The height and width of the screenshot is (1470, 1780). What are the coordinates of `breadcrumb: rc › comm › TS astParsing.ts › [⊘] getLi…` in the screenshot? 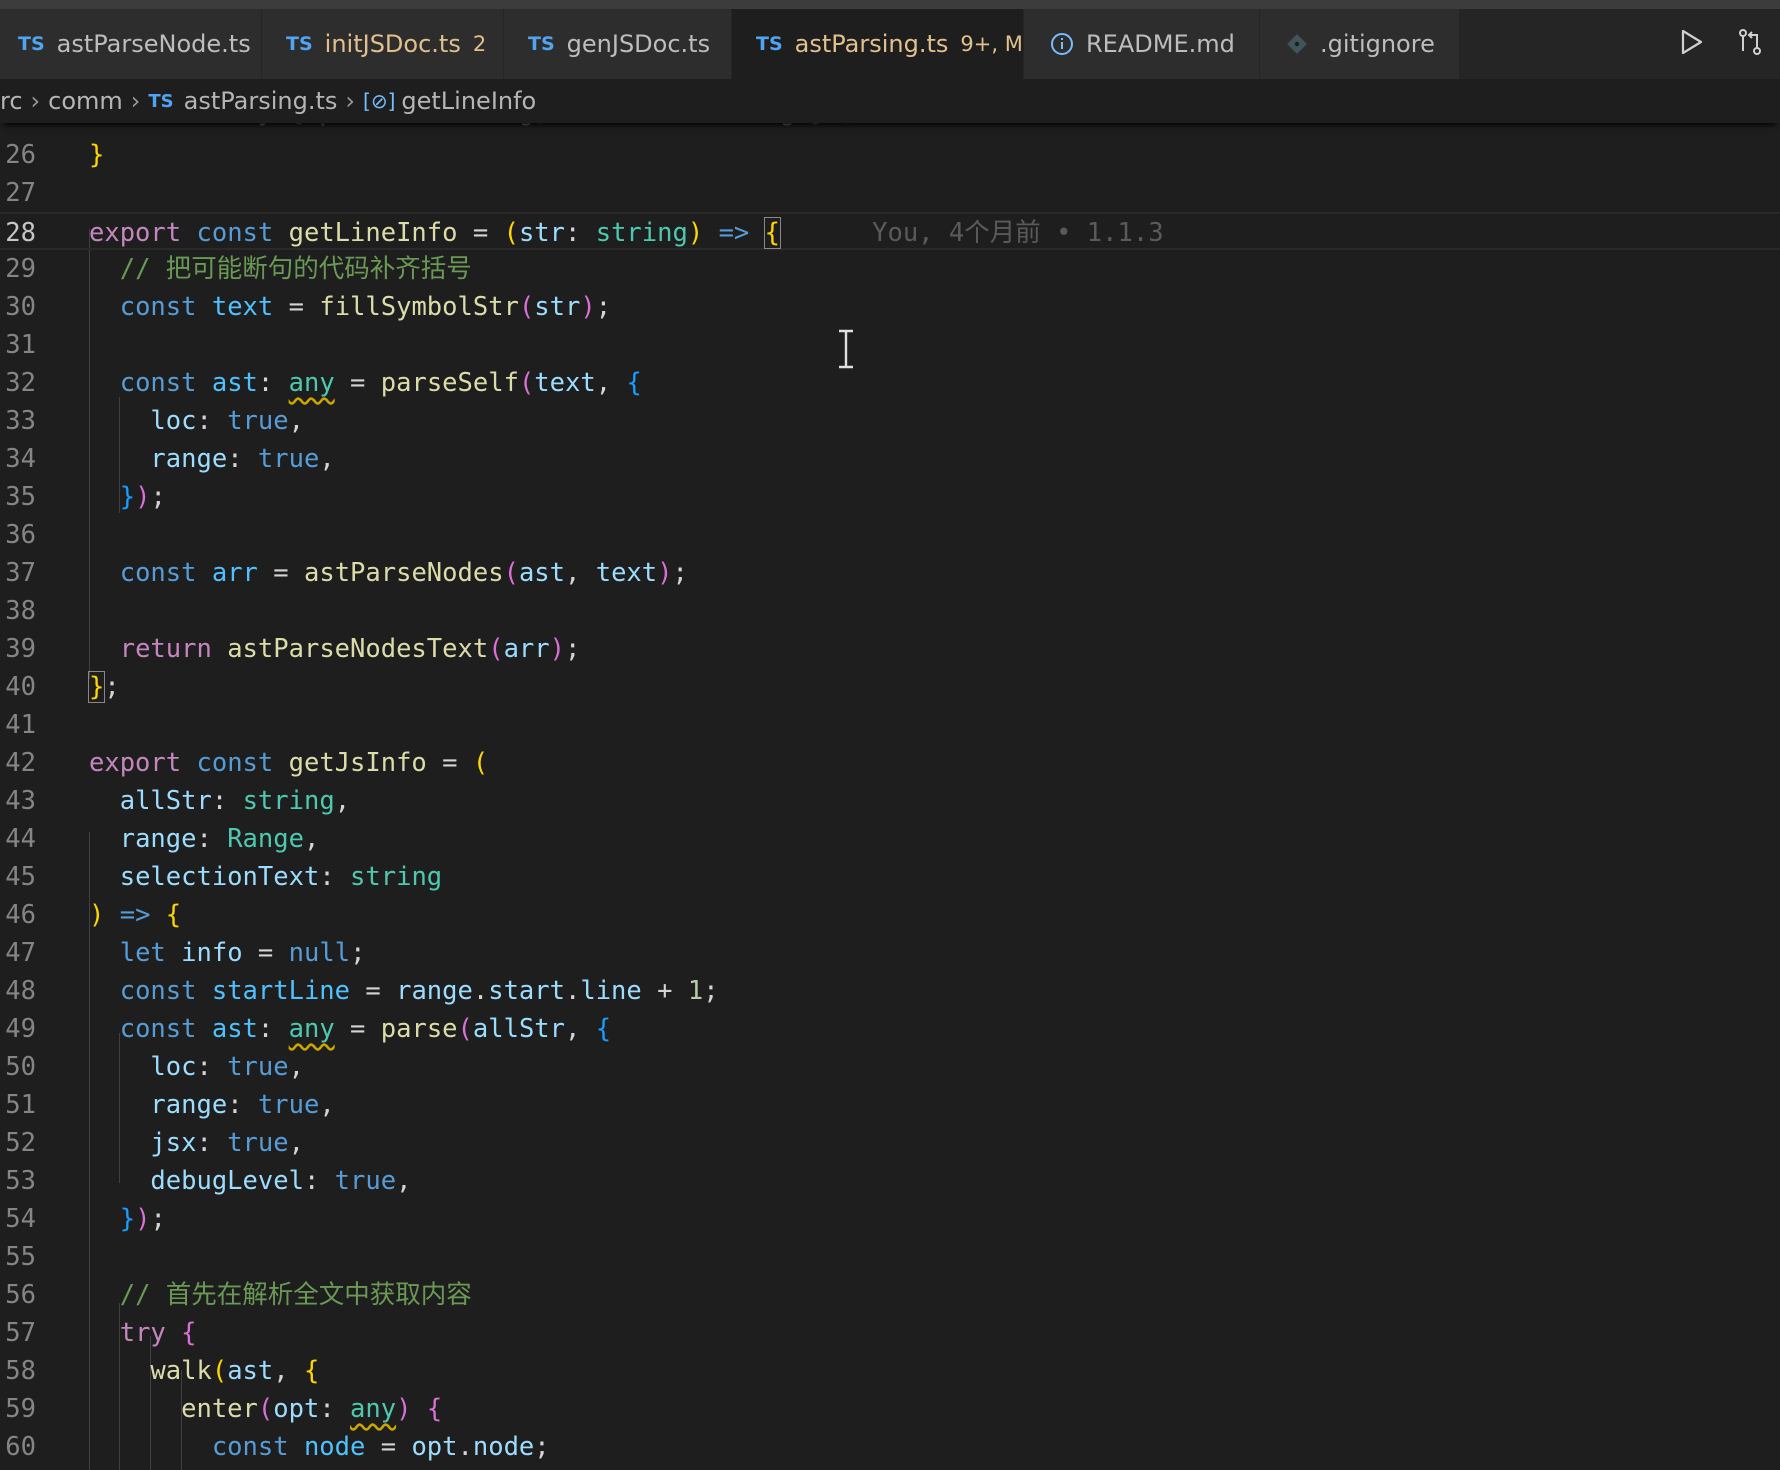 It's located at (890, 101).